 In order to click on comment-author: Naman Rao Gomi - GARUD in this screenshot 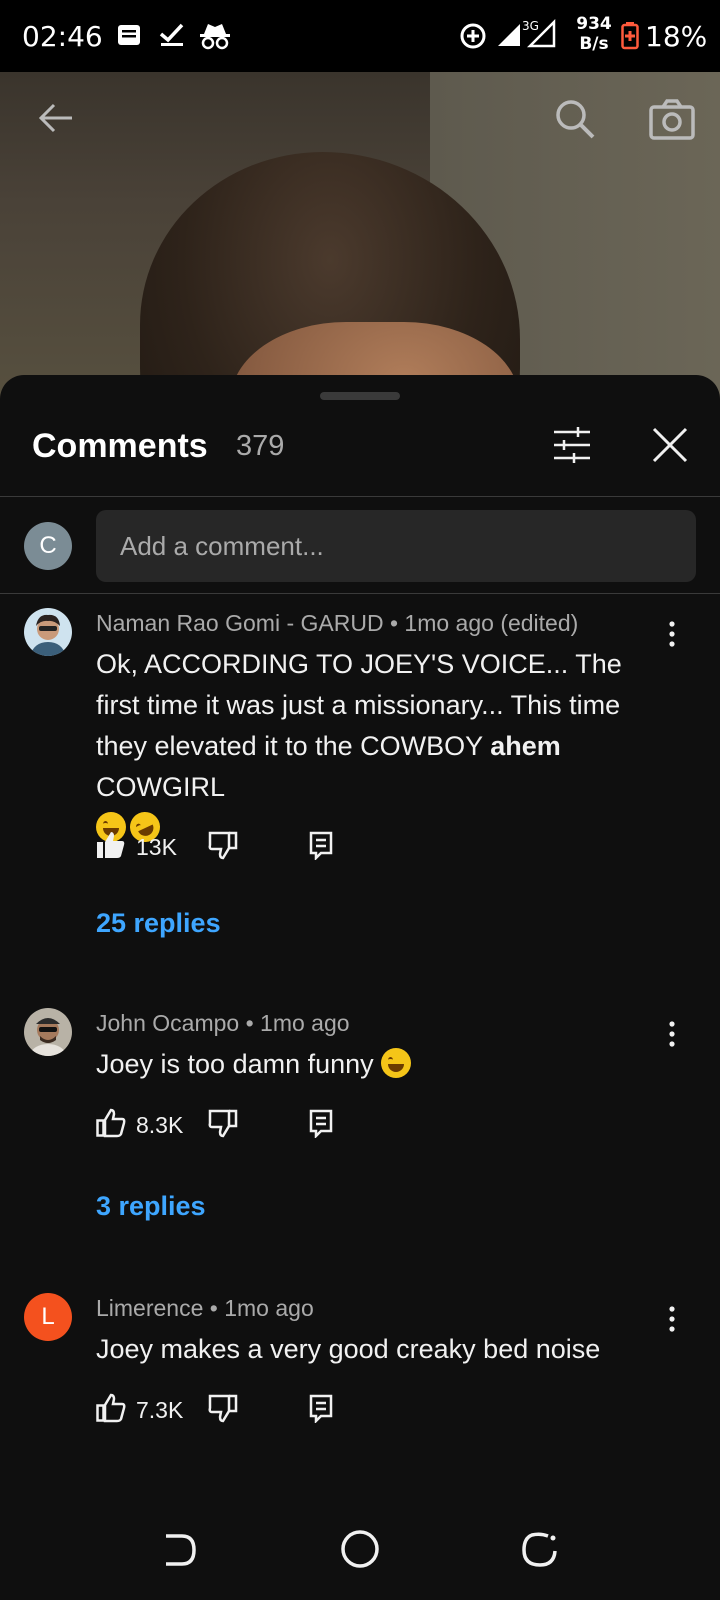, I will do `click(240, 623)`.